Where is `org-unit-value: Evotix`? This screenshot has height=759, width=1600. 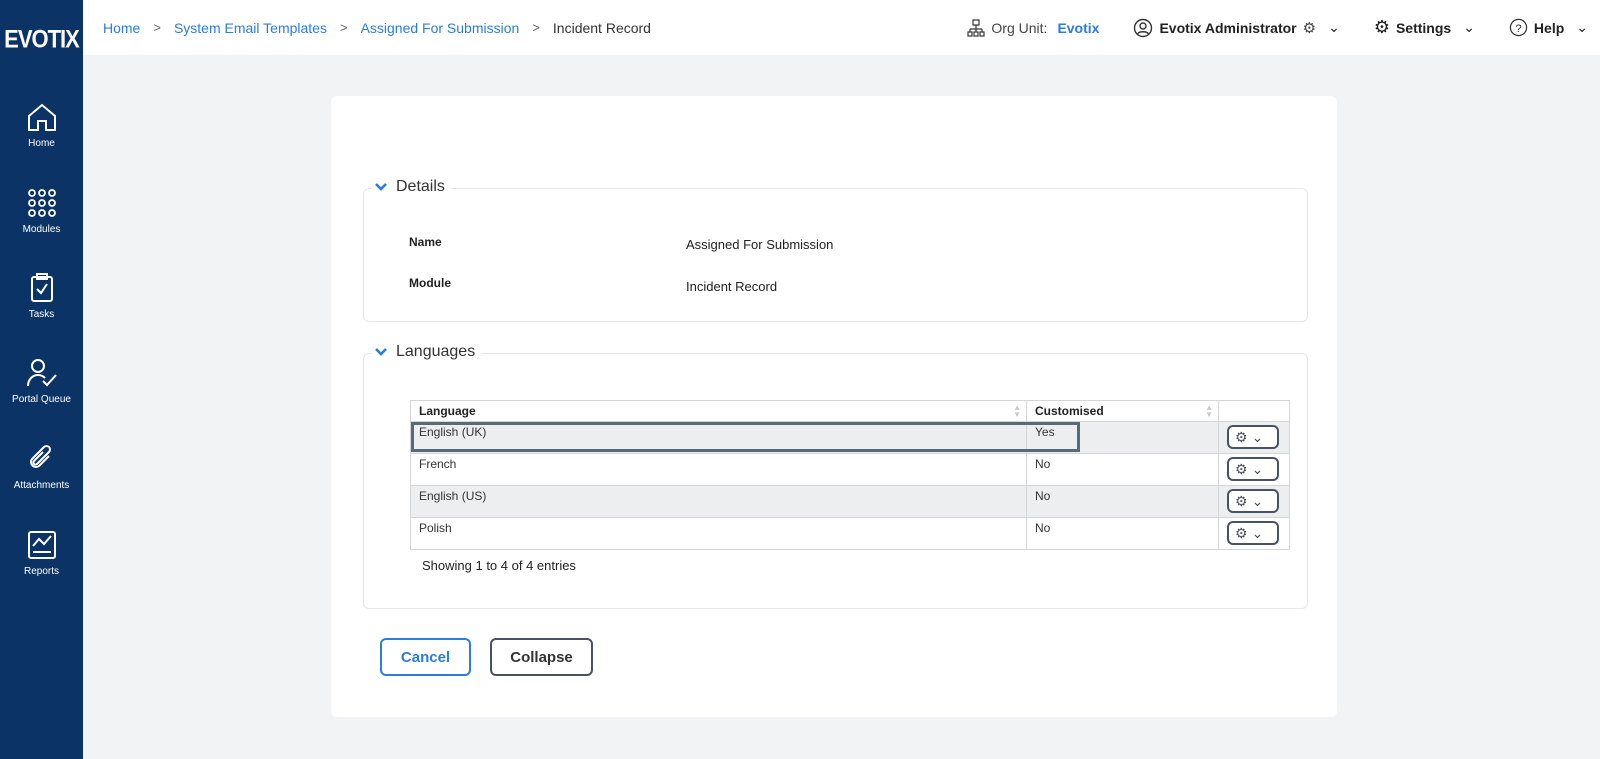
org-unit-value: Evotix is located at coordinates (1078, 28).